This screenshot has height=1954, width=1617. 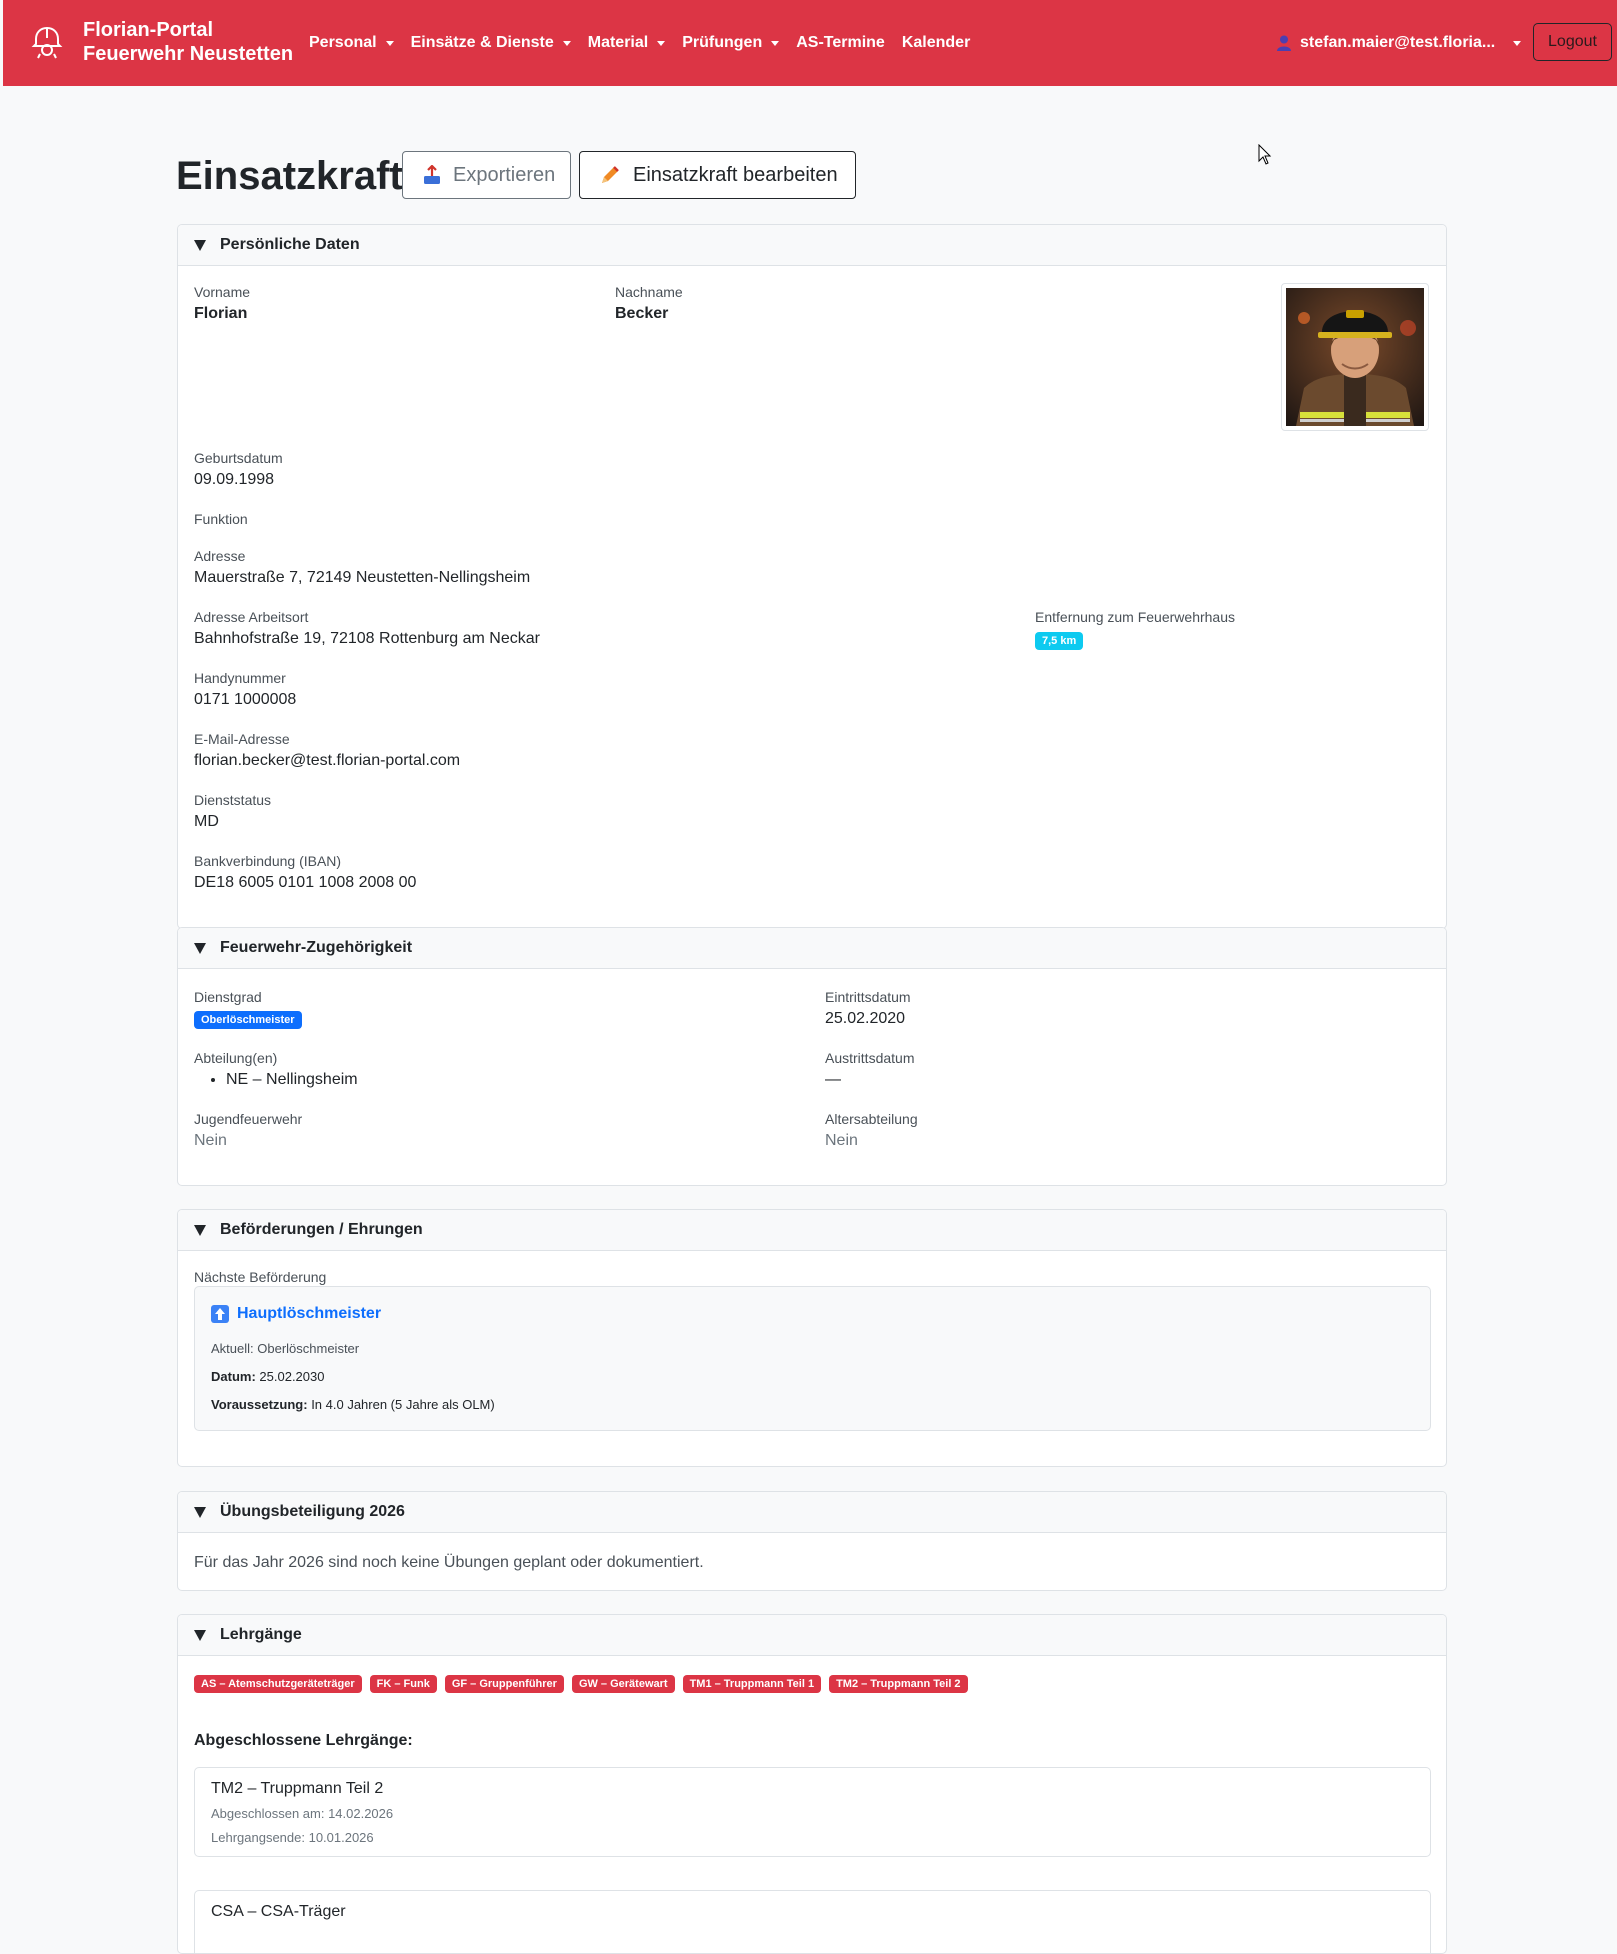 I want to click on nav-pruefungen: Prüfungen, so click(x=731, y=43).